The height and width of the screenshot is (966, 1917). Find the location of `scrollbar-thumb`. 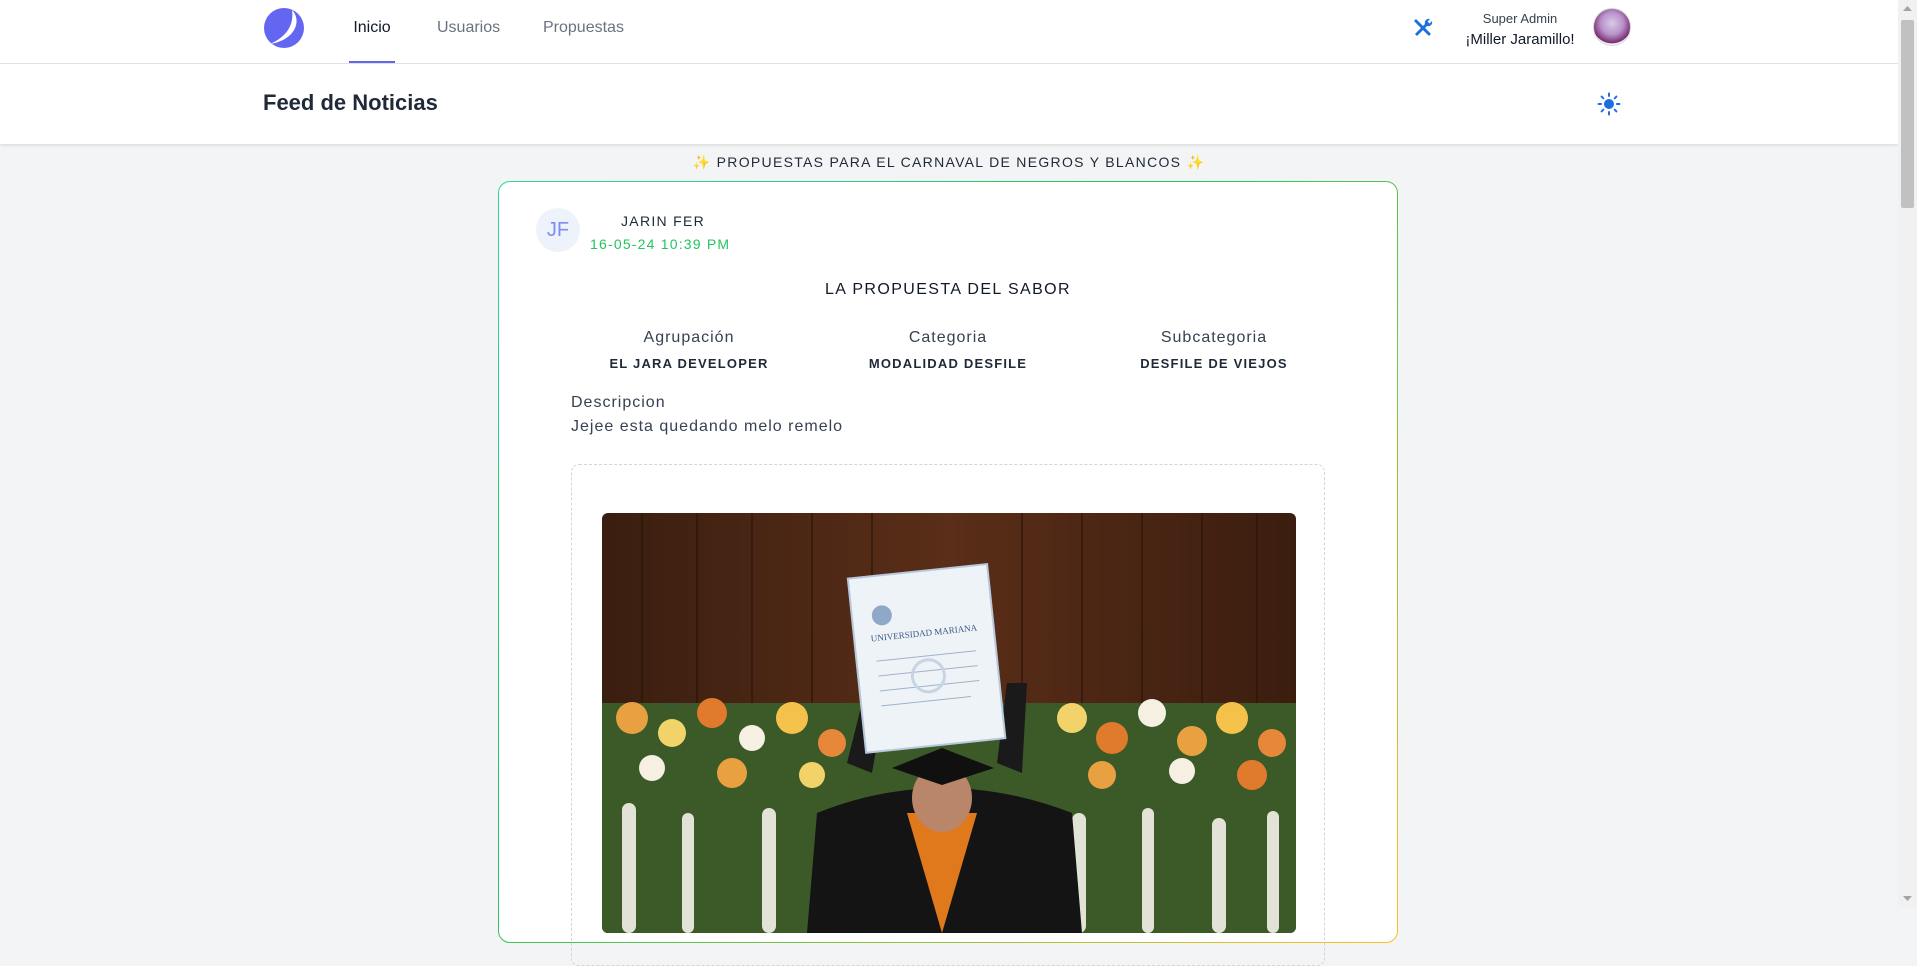

scrollbar-thumb is located at coordinates (1907, 114).